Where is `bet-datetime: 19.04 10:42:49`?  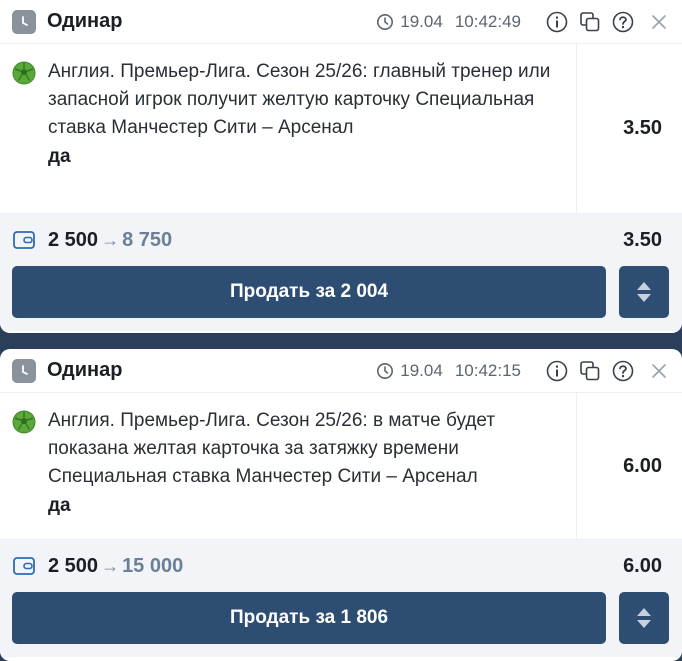
bet-datetime: 19.04 10:42:49 is located at coordinates (448, 22).